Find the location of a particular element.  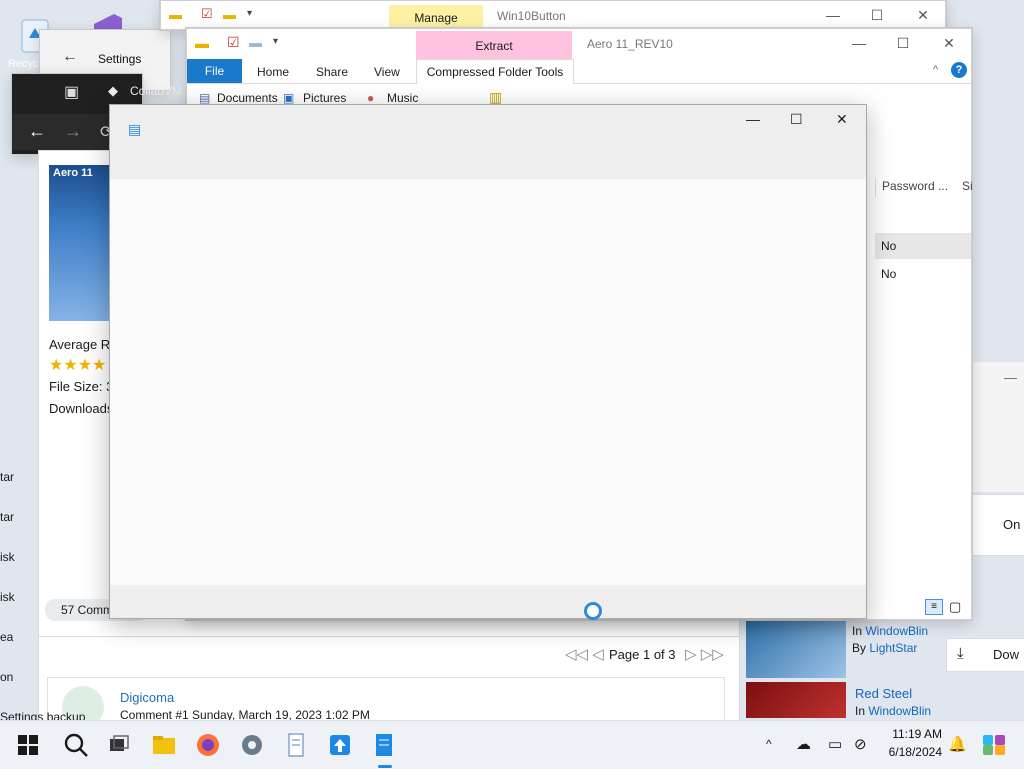

collabvm-tab-icon: ◆ is located at coordinates (113, 90).